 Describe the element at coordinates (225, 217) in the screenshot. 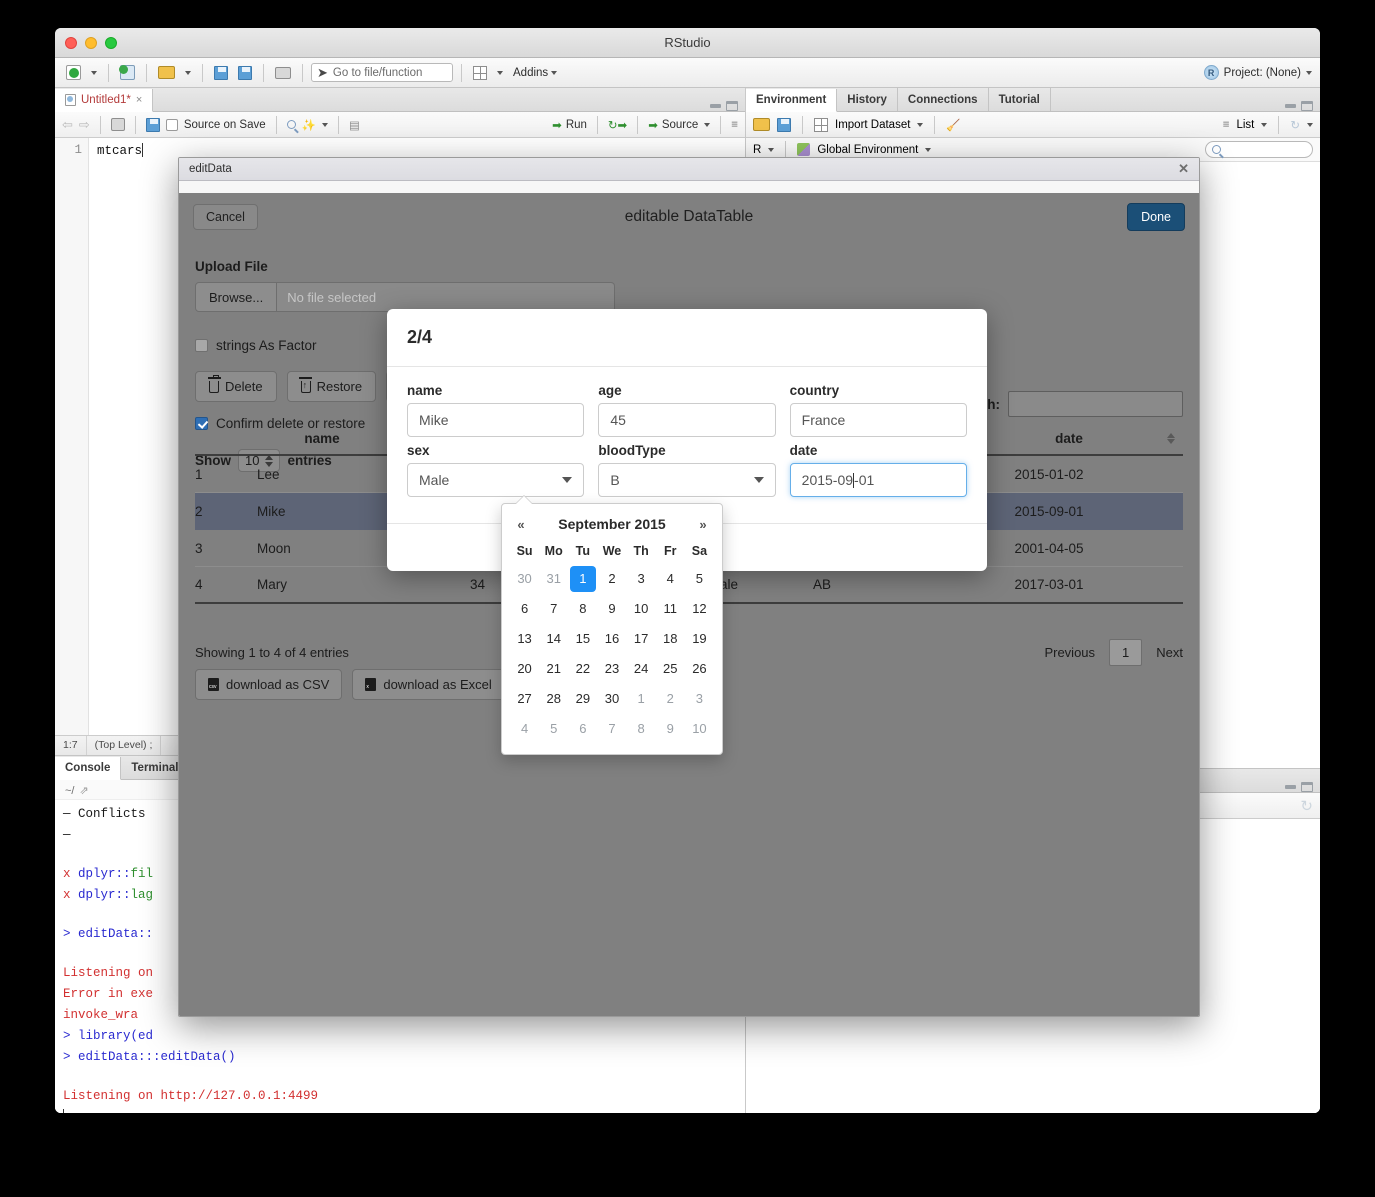

I see `cancel-button: Cancel` at that location.